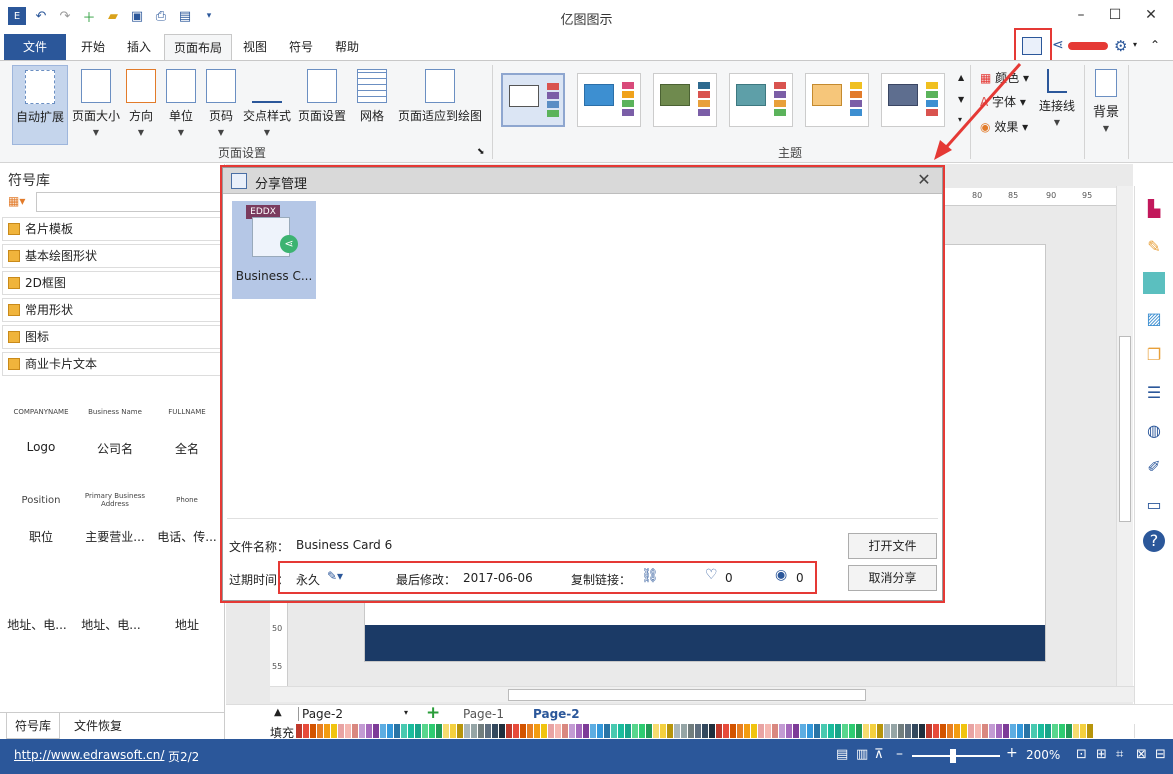  I want to click on library-category: 图标, so click(112, 337).